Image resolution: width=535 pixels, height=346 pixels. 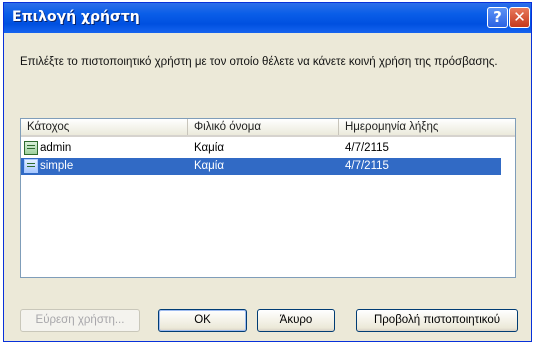 I want to click on help-icon: ?, so click(x=497, y=17).